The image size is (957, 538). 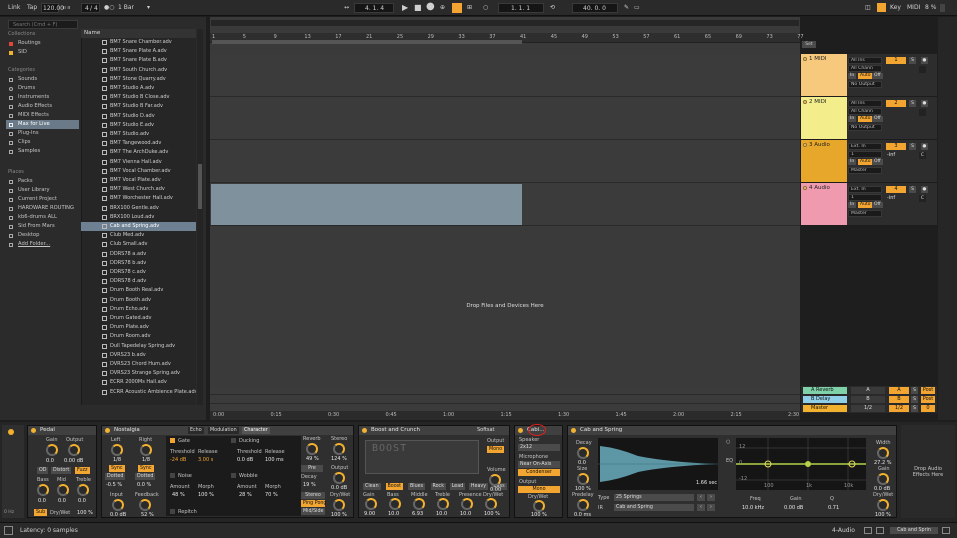 What do you see at coordinates (85, 513) in the screenshot?
I see `drywet-value: 100 %` at bounding box center [85, 513].